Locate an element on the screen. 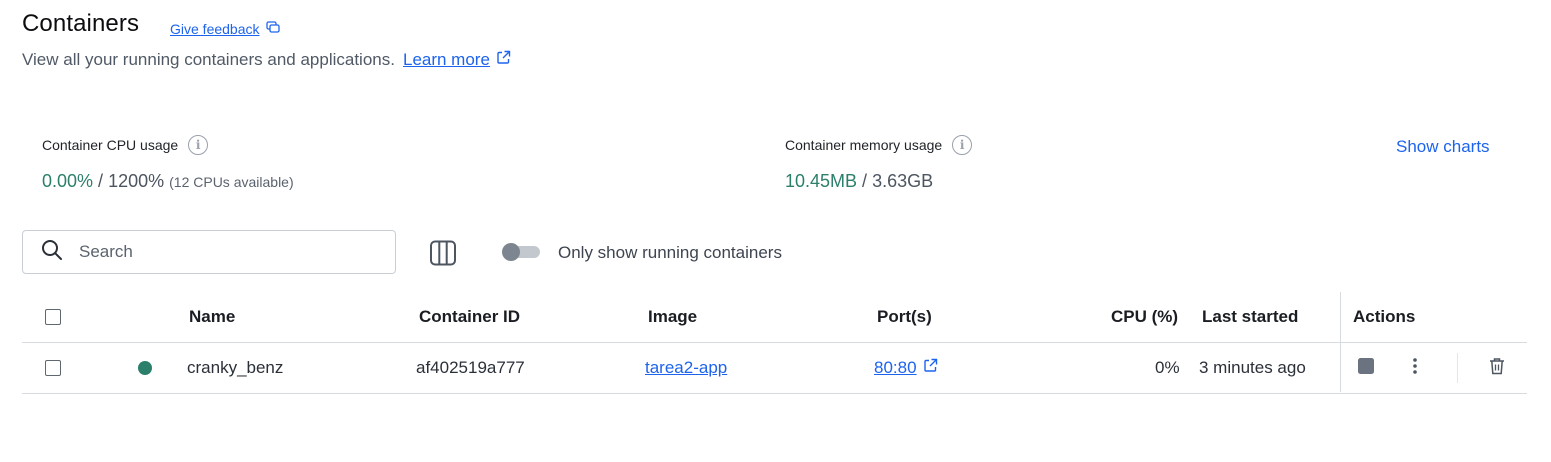 Image resolution: width=1551 pixels, height=462 pixels. cpu-value: 0% is located at coordinates (1167, 367).